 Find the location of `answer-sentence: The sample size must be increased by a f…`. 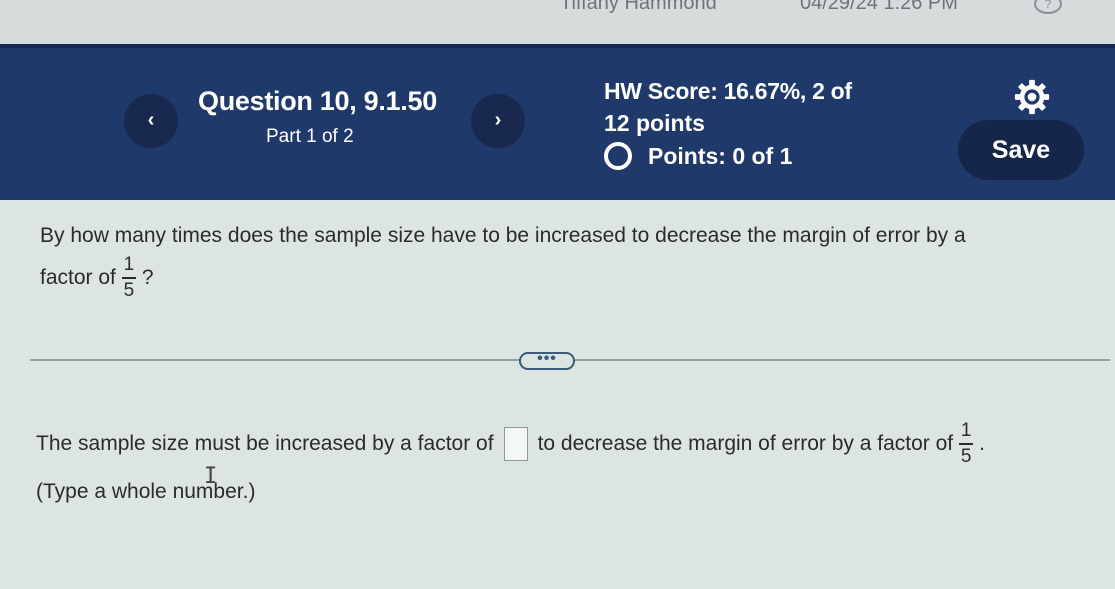

answer-sentence: The sample size must be increased by a f… is located at coordinates (510, 444).